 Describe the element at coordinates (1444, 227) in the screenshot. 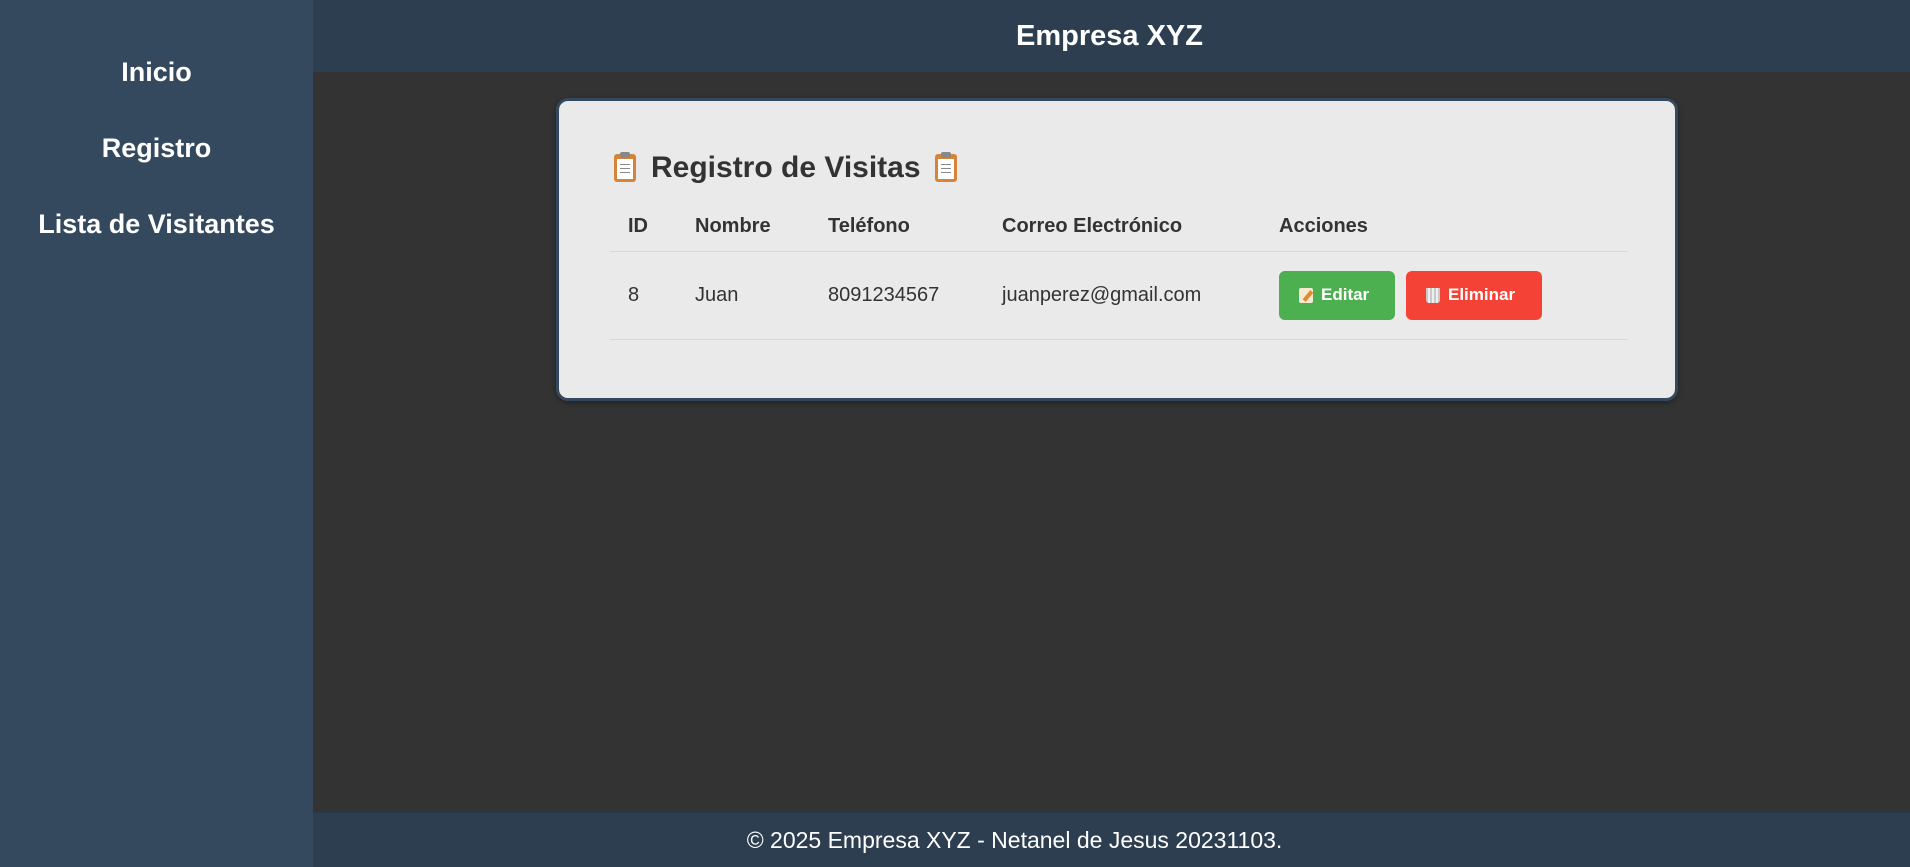

I see `column-header-acciones: Acciones` at that location.